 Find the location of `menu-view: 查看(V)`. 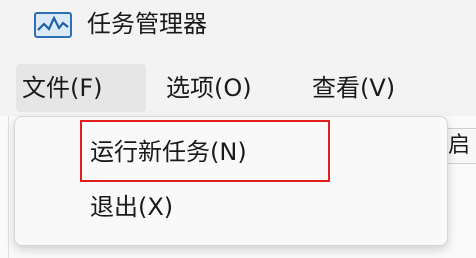

menu-view: 查看(V) is located at coordinates (366, 88).